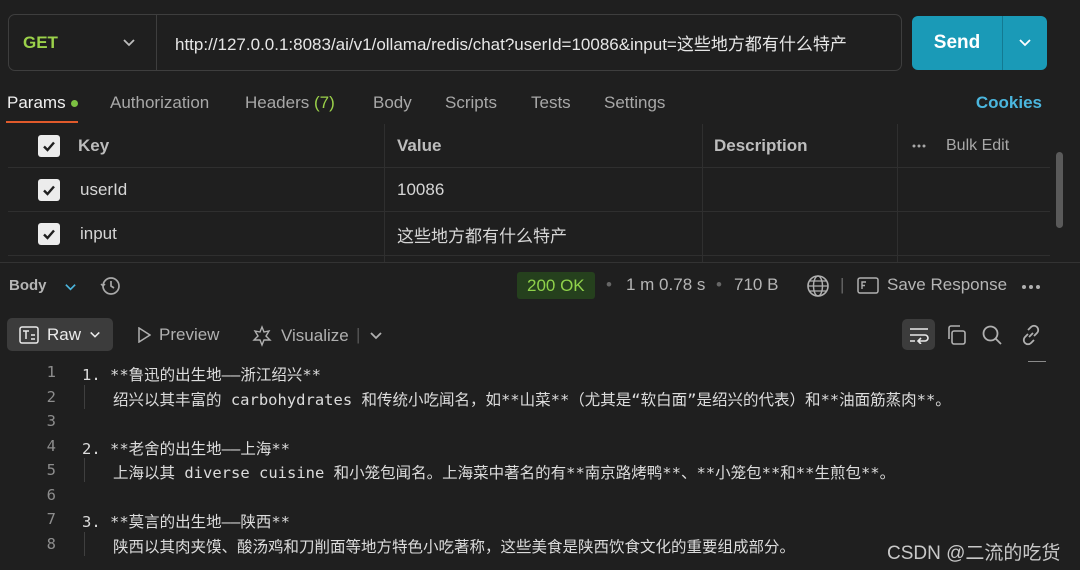 The height and width of the screenshot is (570, 1080). I want to click on history-icon, so click(111, 286).